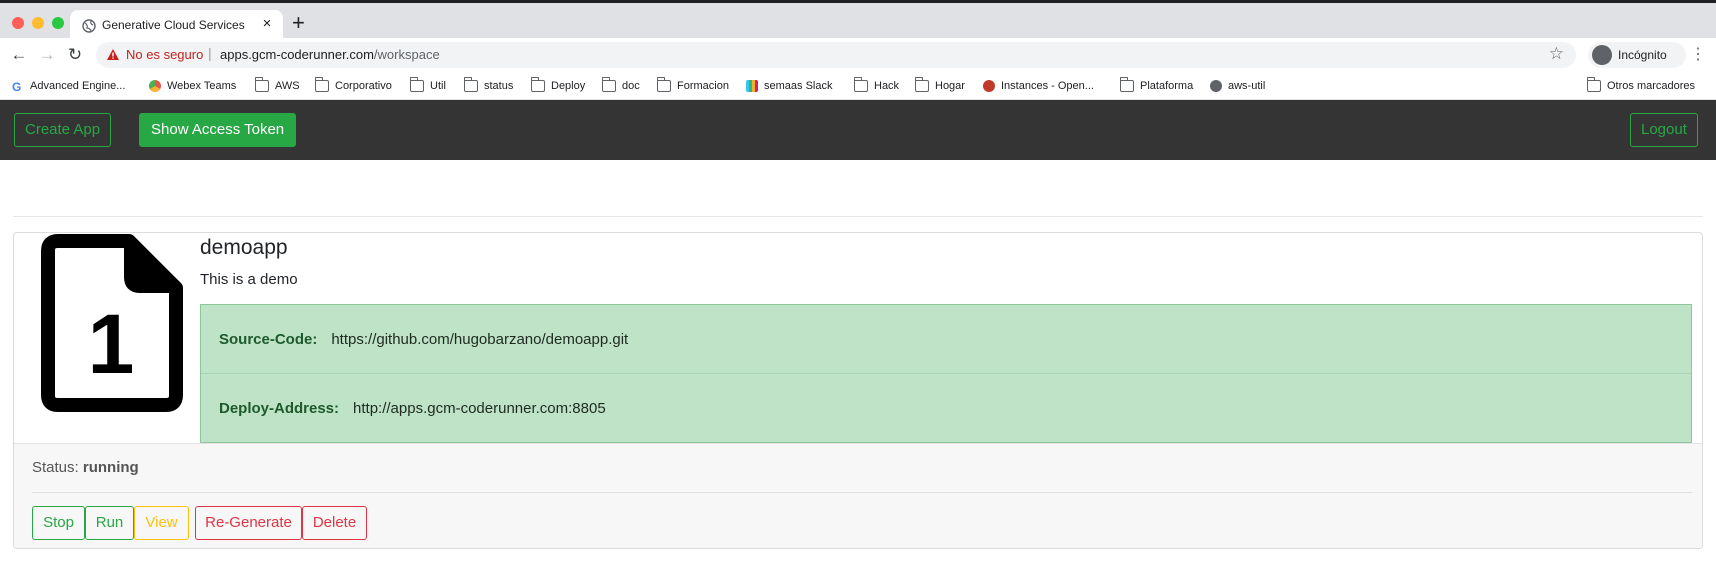 The height and width of the screenshot is (566, 1716). What do you see at coordinates (1651, 86) in the screenshot?
I see `bookmark-label: Otros marcadores` at bounding box center [1651, 86].